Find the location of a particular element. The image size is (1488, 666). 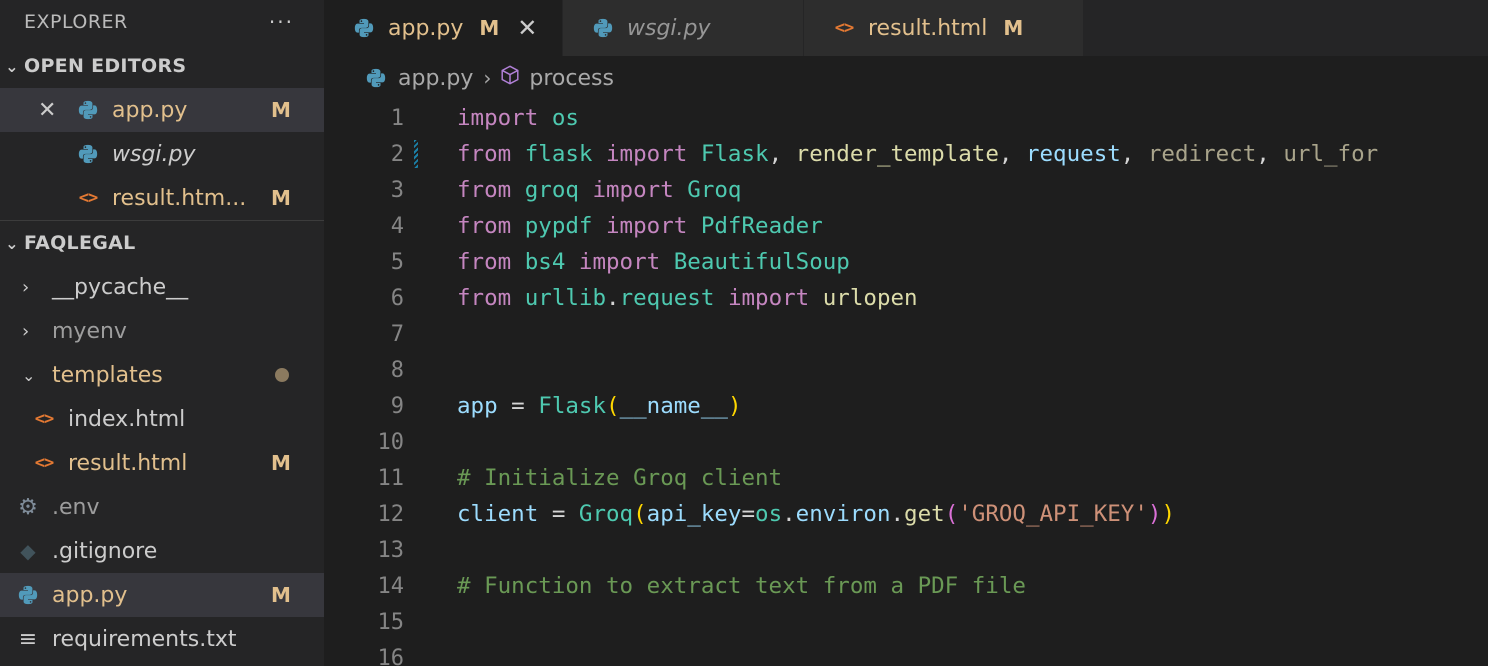

open-editors-label: OPEN EDITORS is located at coordinates (105, 66).